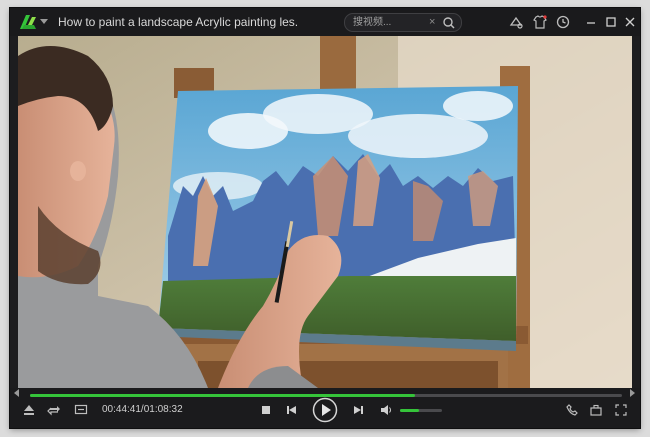 Image resolution: width=650 pixels, height=437 pixels. What do you see at coordinates (359, 410) in the screenshot?
I see `next-icon` at bounding box center [359, 410].